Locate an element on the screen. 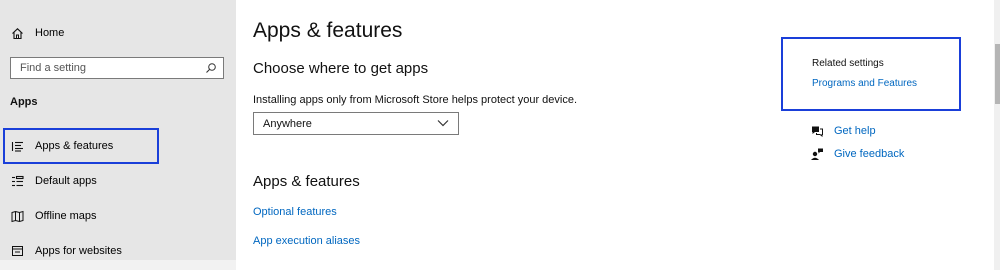 This screenshot has height=270, width=1000. page-title: Apps & features is located at coordinates (328, 30).